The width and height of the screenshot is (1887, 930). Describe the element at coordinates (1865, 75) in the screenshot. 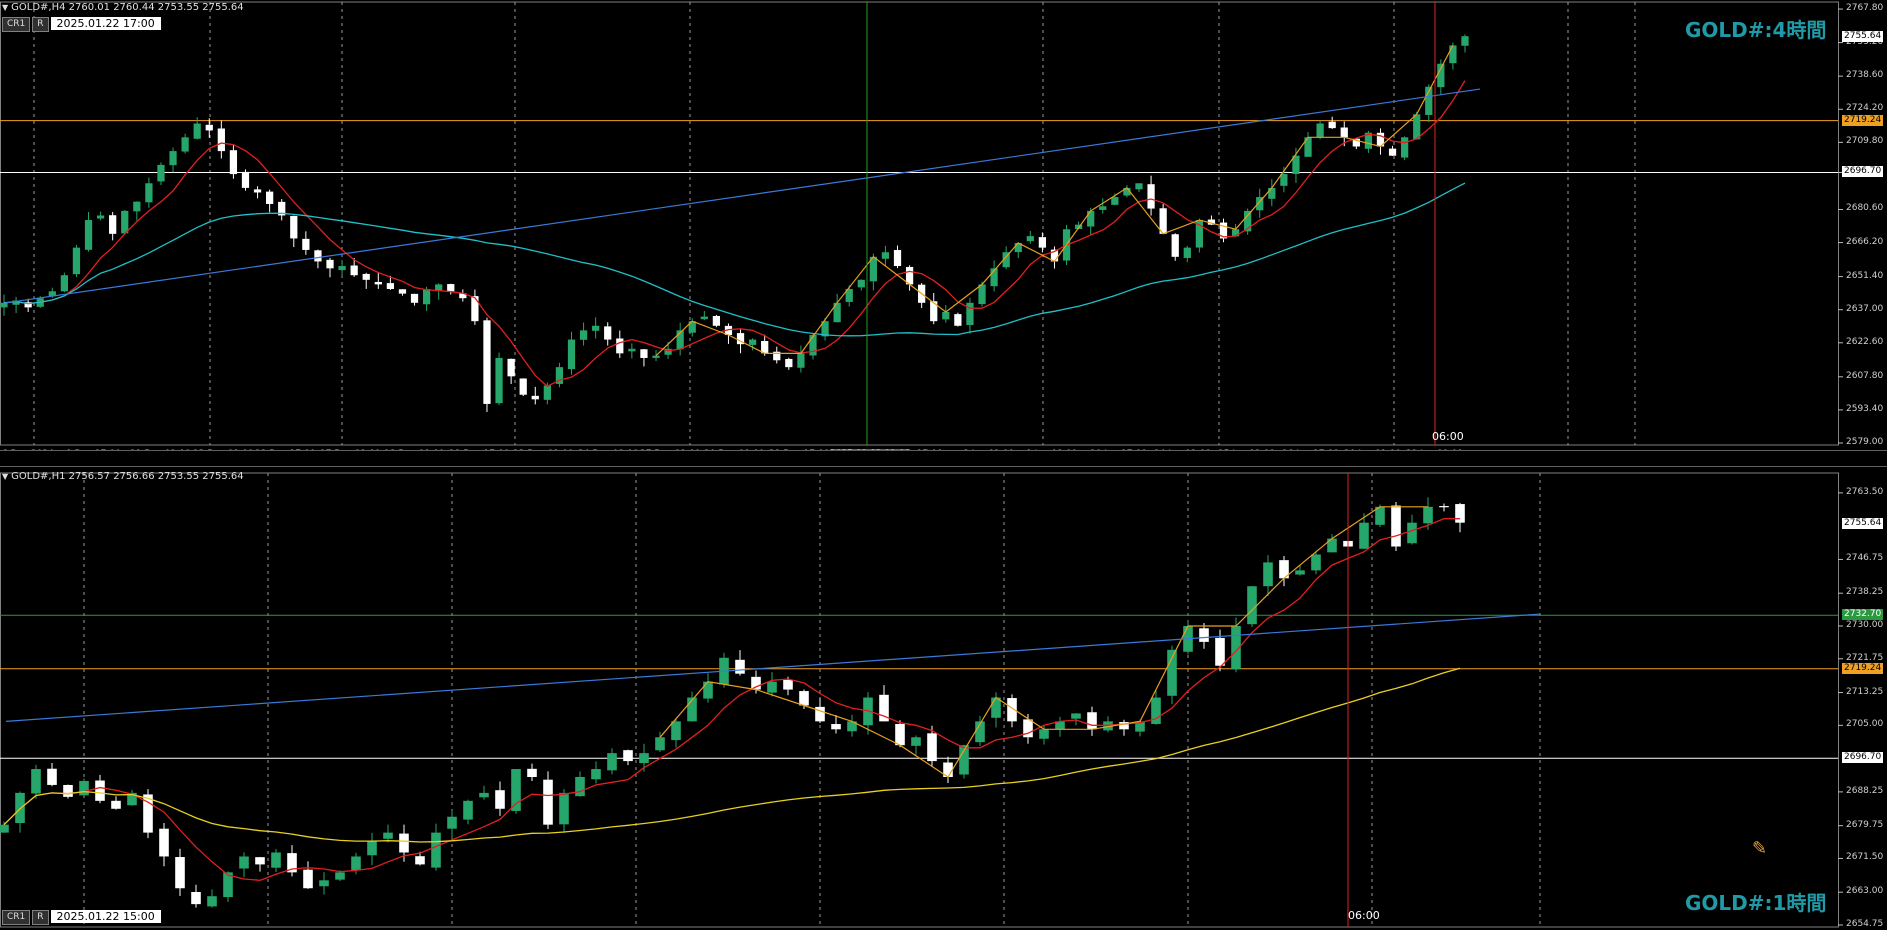

I see `price-axis-label: 2738.60` at that location.